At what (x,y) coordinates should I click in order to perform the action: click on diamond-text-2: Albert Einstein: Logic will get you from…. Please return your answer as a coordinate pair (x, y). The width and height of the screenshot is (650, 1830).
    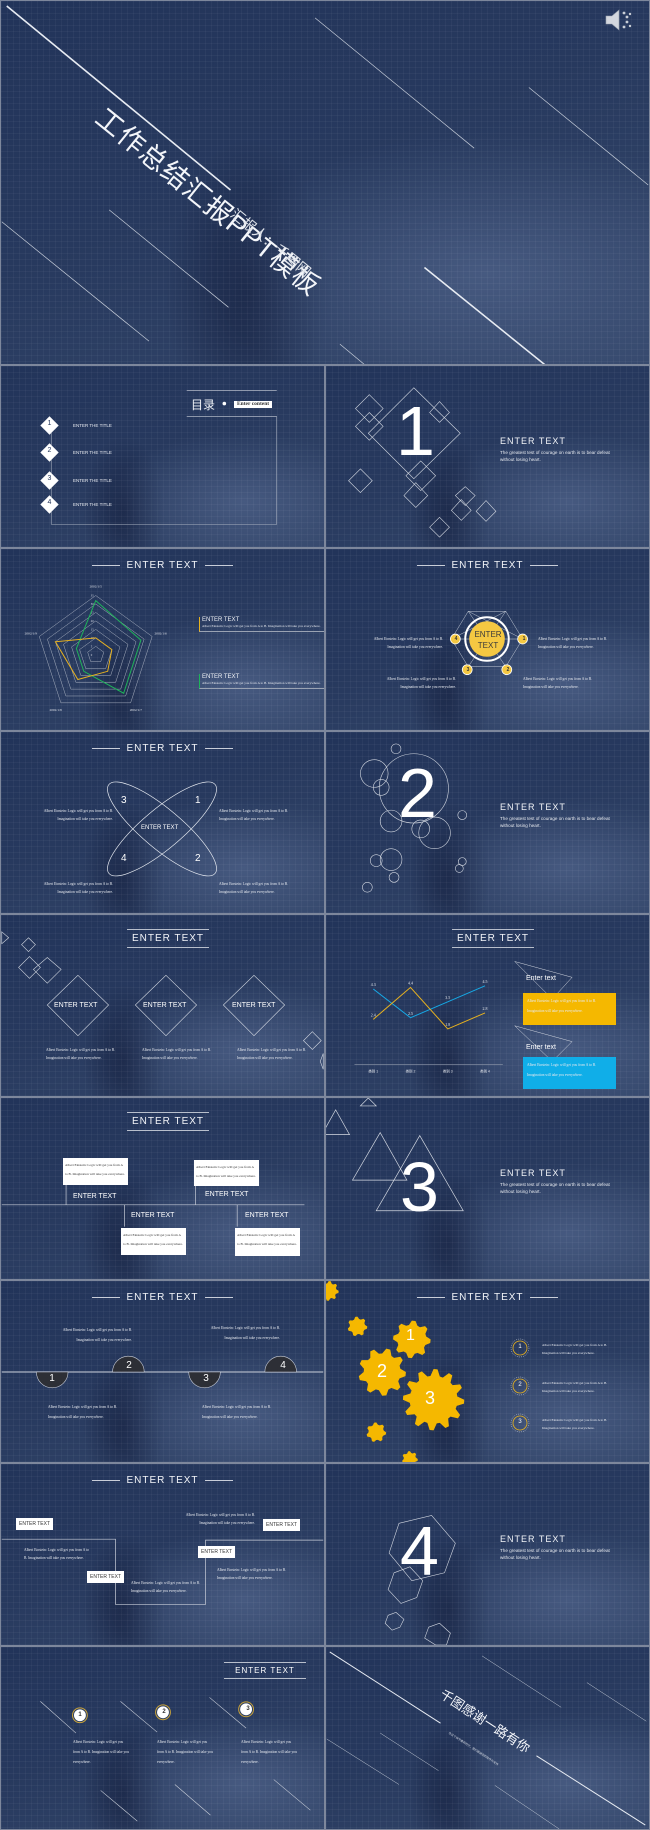
    Looking at the image, I should click on (177, 1054).